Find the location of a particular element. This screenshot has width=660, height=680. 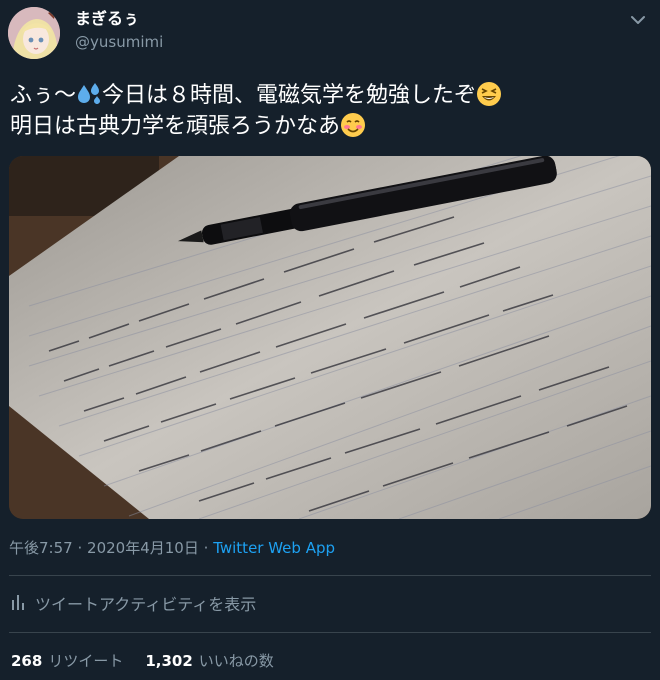

tweet-line-1: ふぅ〜 今日は８時間、電磁気学を勉強したぞ is located at coordinates (330, 95).